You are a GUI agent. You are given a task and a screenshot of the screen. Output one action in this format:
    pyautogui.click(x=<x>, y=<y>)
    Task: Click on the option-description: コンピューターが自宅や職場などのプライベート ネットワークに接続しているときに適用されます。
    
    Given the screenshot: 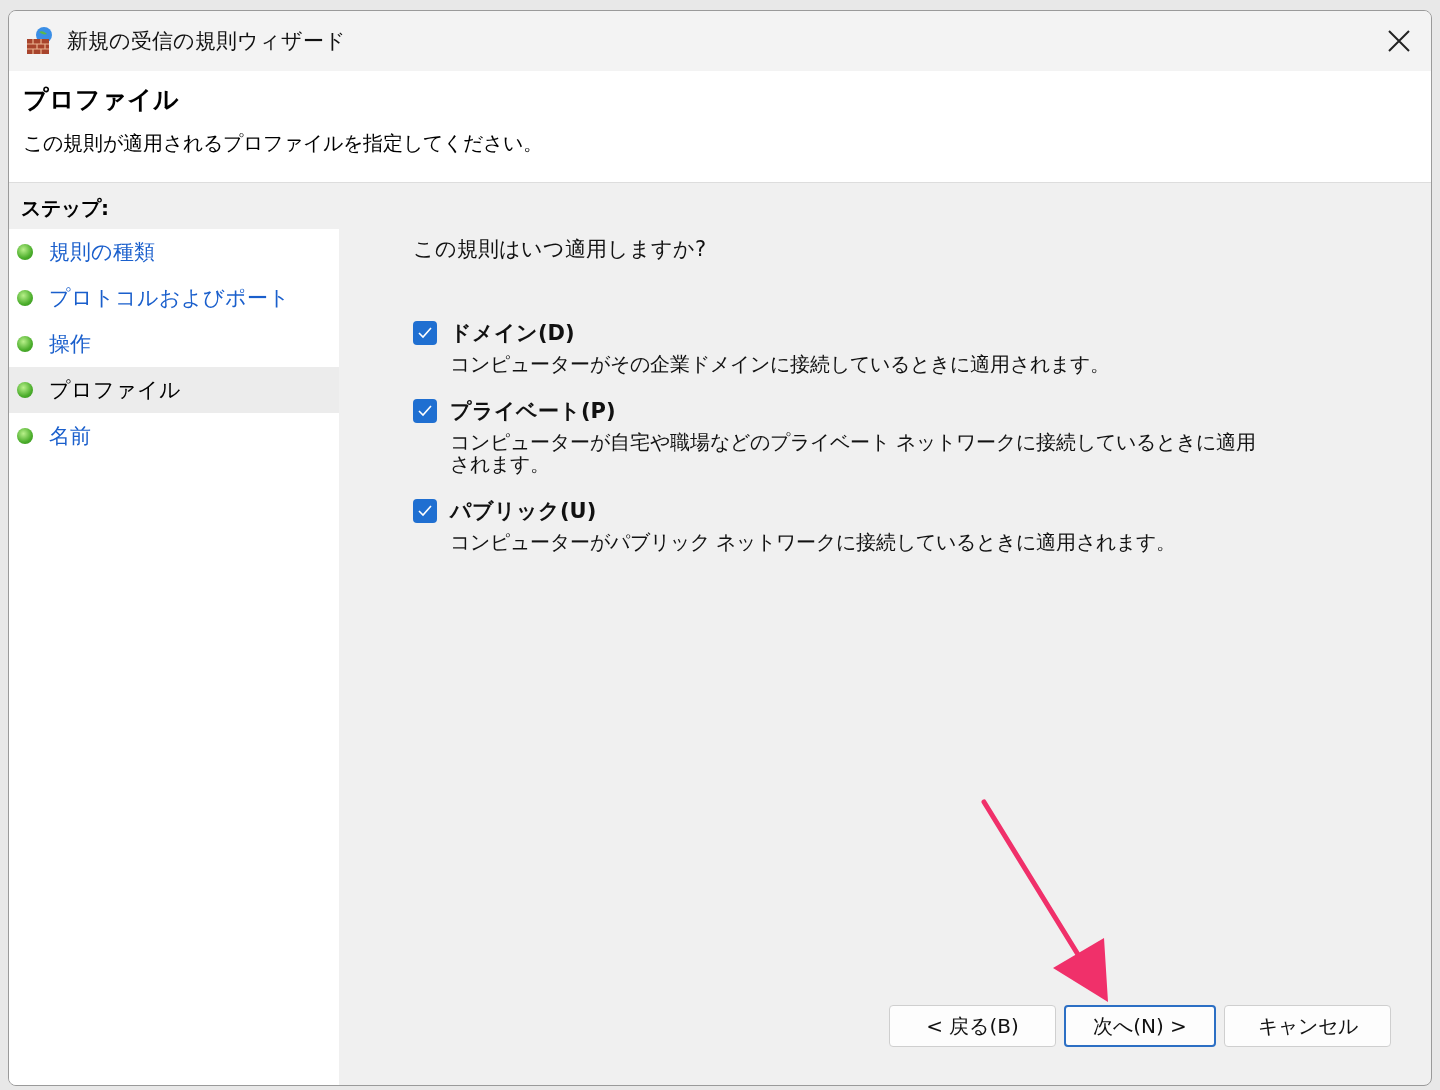 What is the action you would take?
    pyautogui.click(x=854, y=453)
    